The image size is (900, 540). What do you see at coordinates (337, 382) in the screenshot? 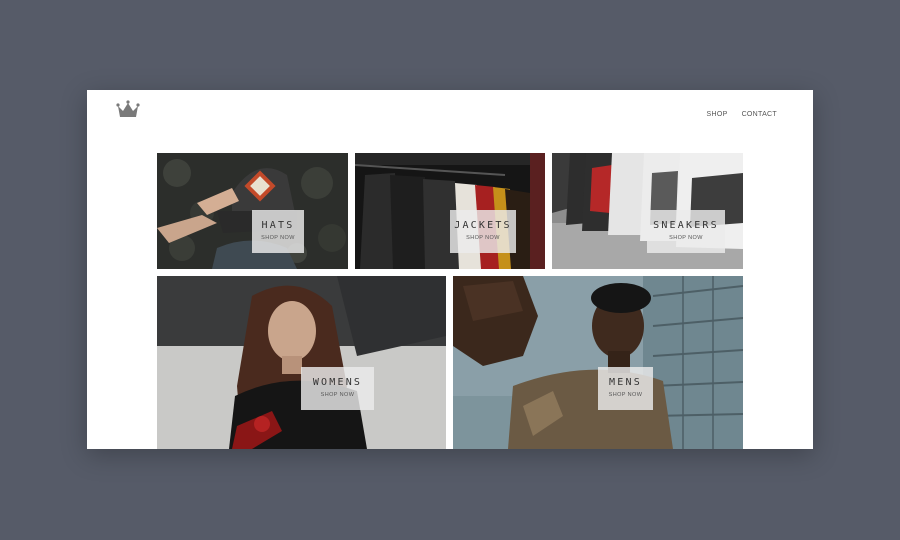
I see `womens-title: WOMENS` at bounding box center [337, 382].